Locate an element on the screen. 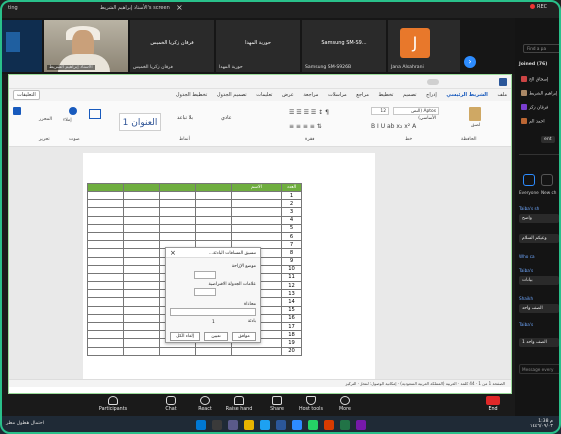 This screenshot has width=561, height=434. more-button: More is located at coordinates (345, 404).